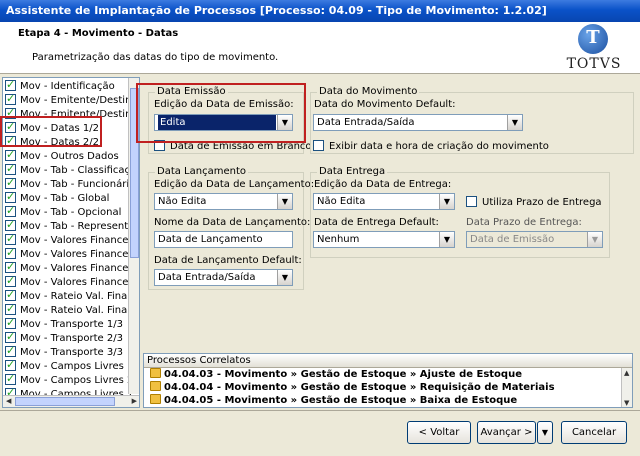  What do you see at coordinates (388, 361) in the screenshot?
I see `related-processes-title: Processos Correlatos` at bounding box center [388, 361].